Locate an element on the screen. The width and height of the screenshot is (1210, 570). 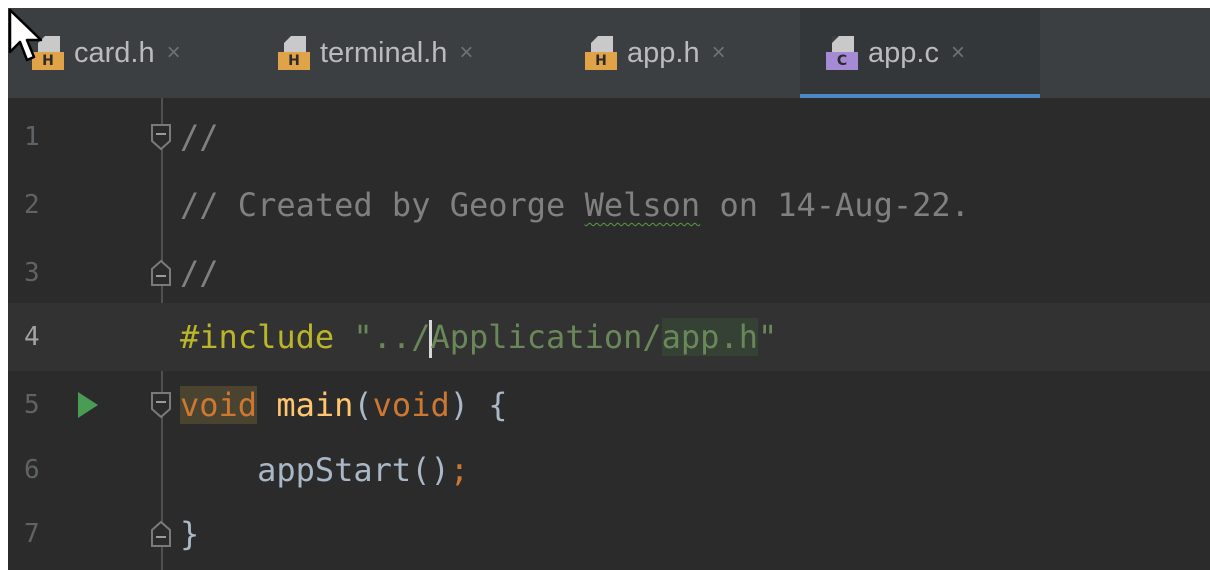
current-code-line: 4 #include "../Application/app.h" is located at coordinates (609, 337).